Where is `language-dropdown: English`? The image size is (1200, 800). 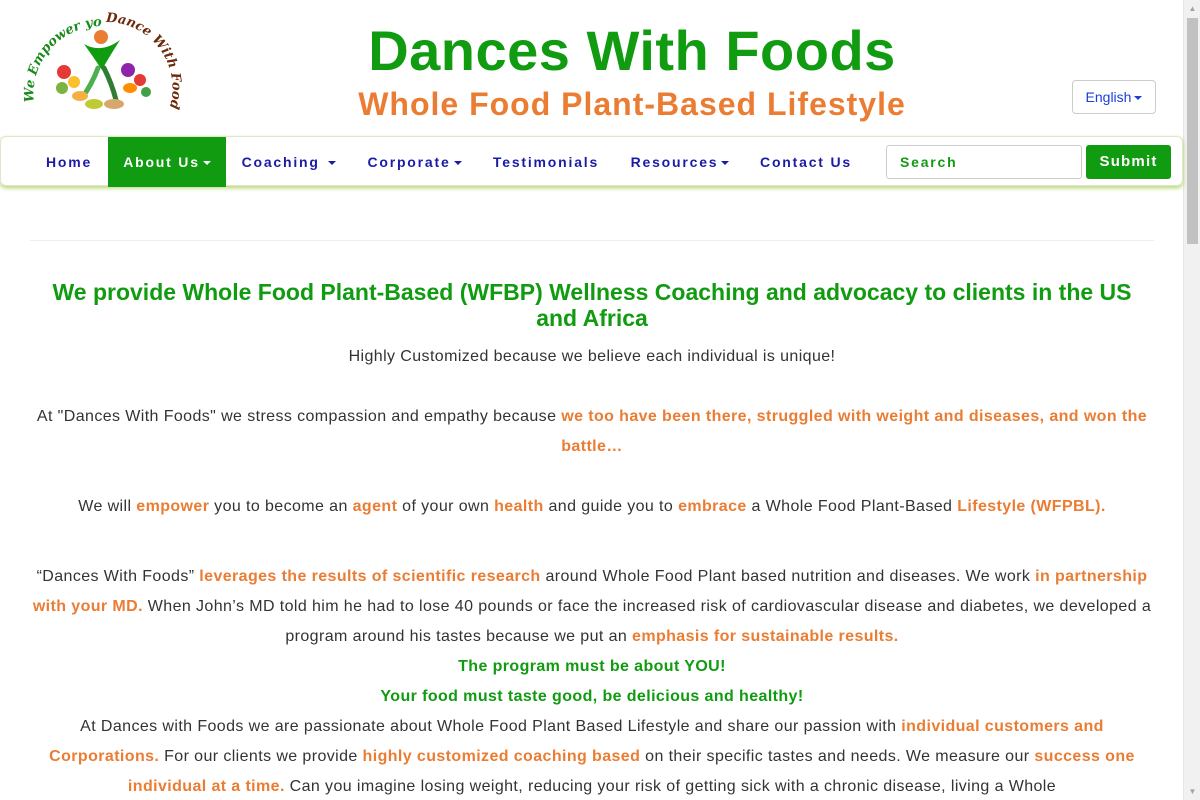 language-dropdown: English is located at coordinates (1114, 97).